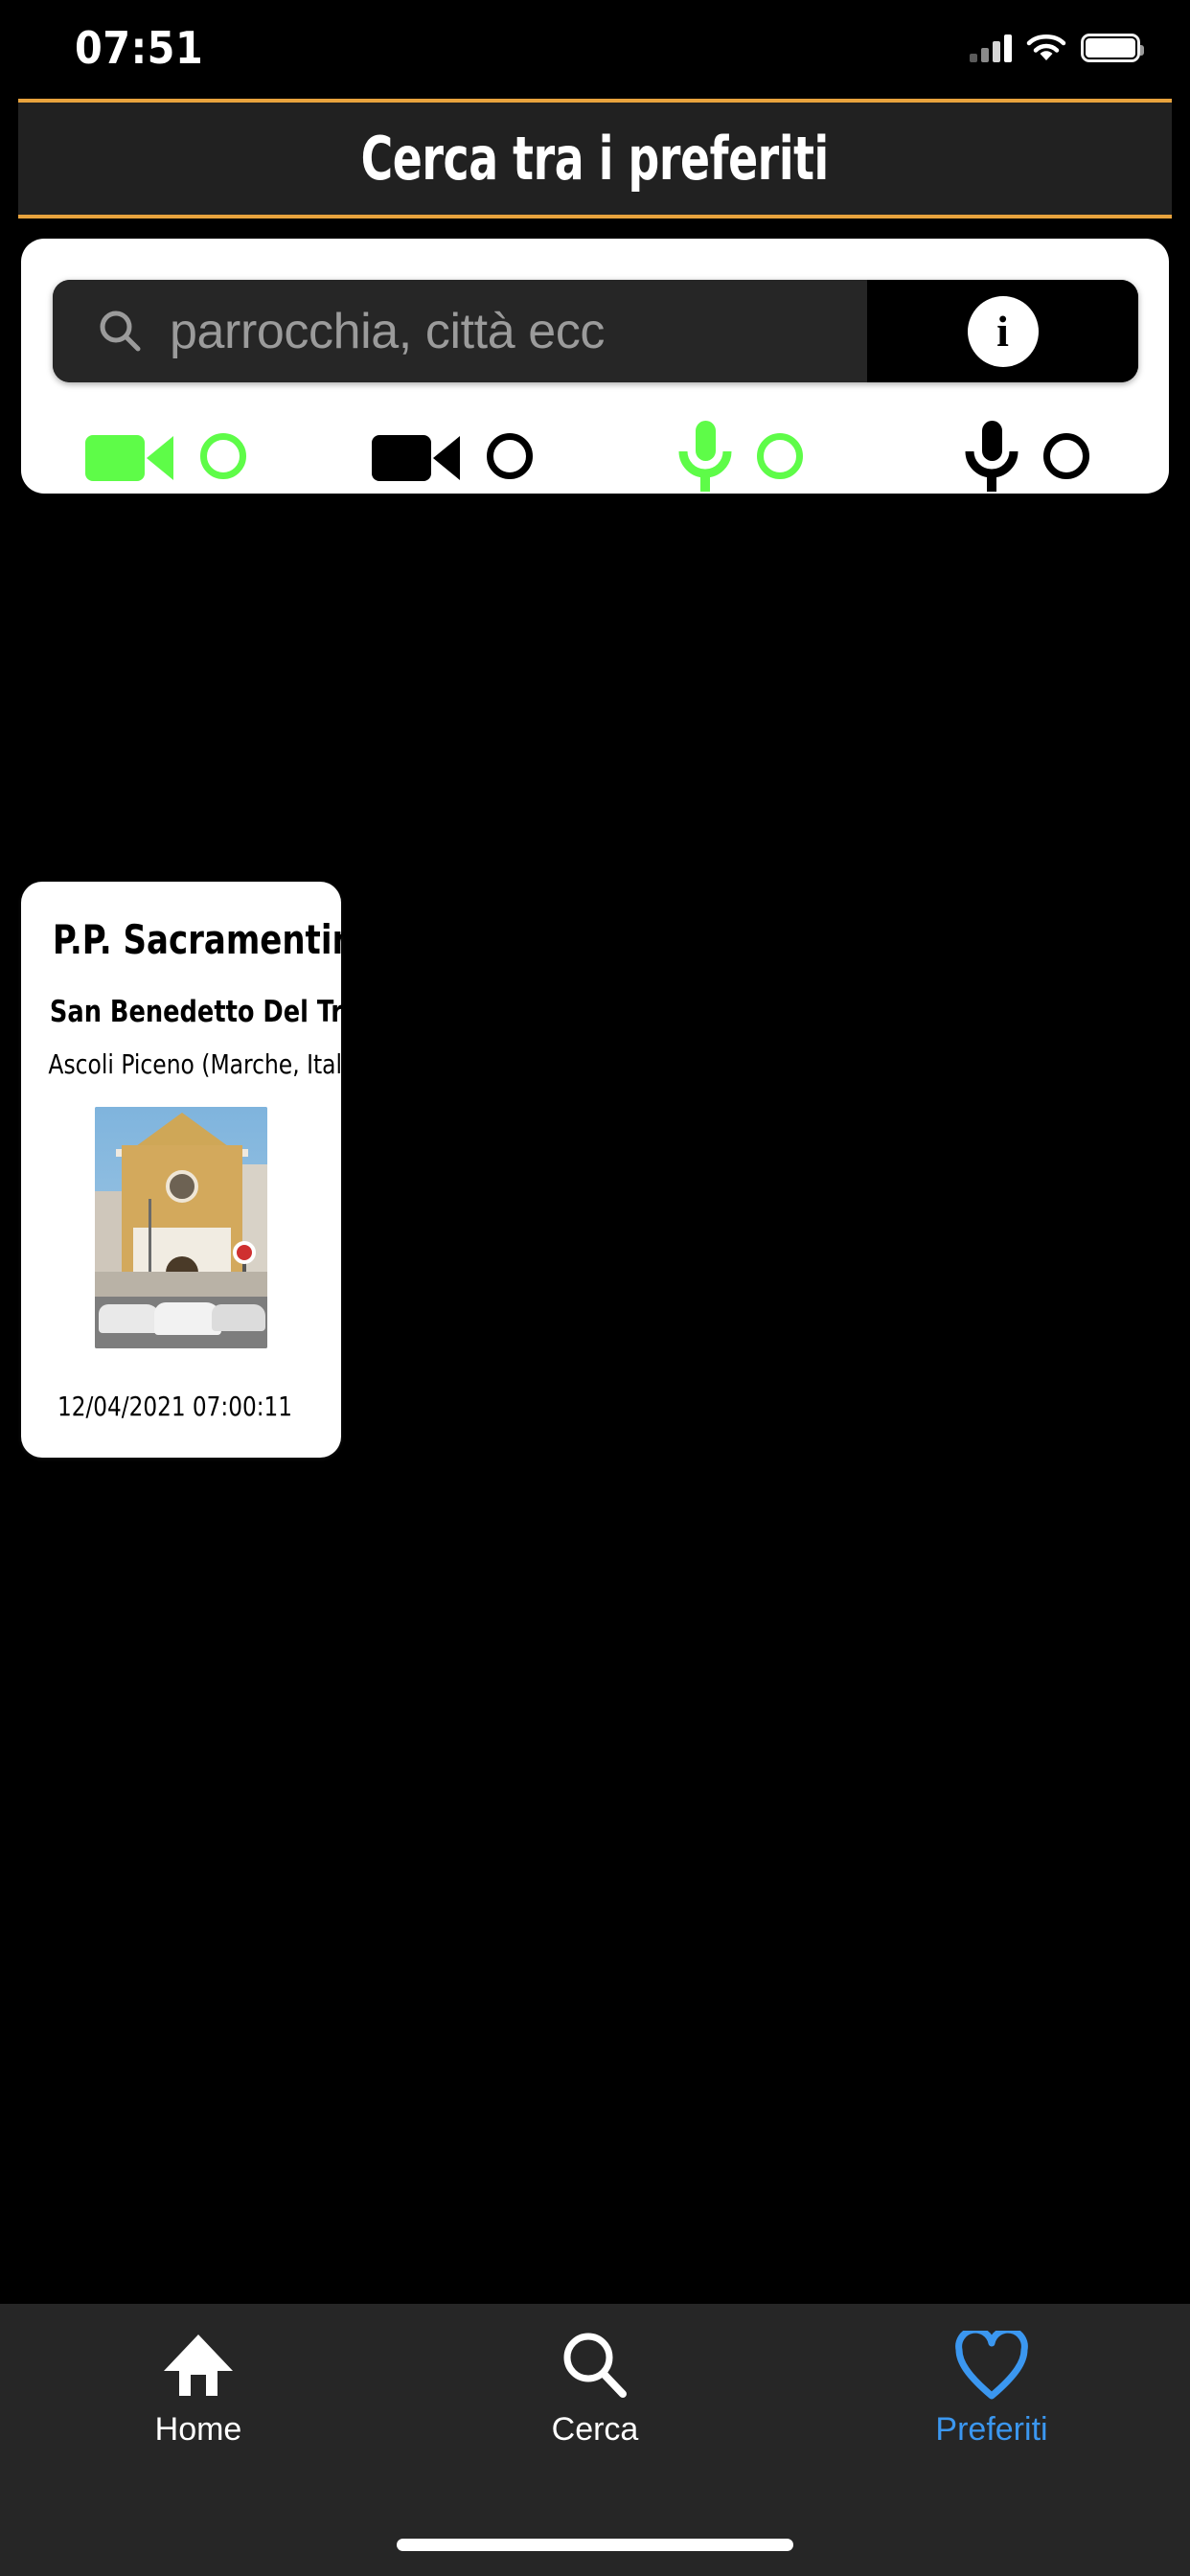 This screenshot has width=1190, height=2576. Describe the element at coordinates (595, 48) in the screenshot. I see `status-bar: 07:51` at that location.